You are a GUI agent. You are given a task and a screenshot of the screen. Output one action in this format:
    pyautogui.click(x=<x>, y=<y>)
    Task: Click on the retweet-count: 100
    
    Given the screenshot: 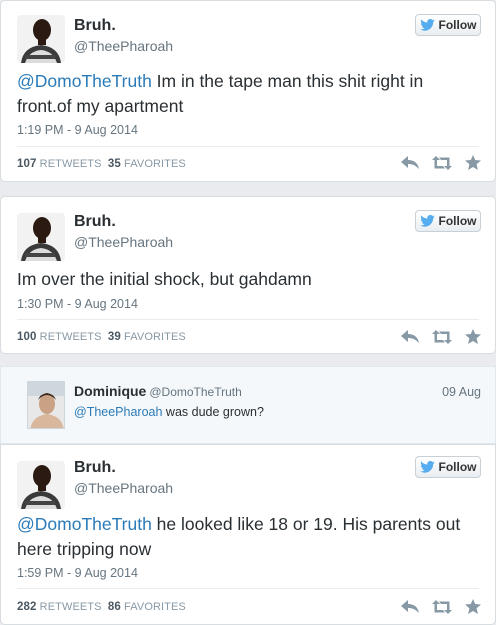 What is the action you would take?
    pyautogui.click(x=27, y=337)
    